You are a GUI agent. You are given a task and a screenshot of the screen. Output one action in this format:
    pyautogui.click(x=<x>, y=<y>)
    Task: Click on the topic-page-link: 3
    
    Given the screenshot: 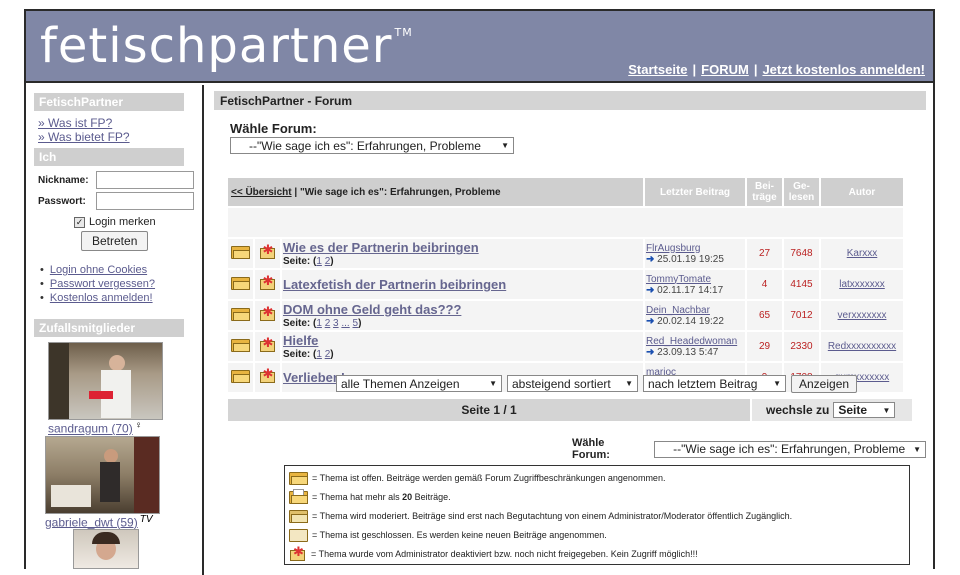 What is the action you would take?
    pyautogui.click(x=336, y=323)
    